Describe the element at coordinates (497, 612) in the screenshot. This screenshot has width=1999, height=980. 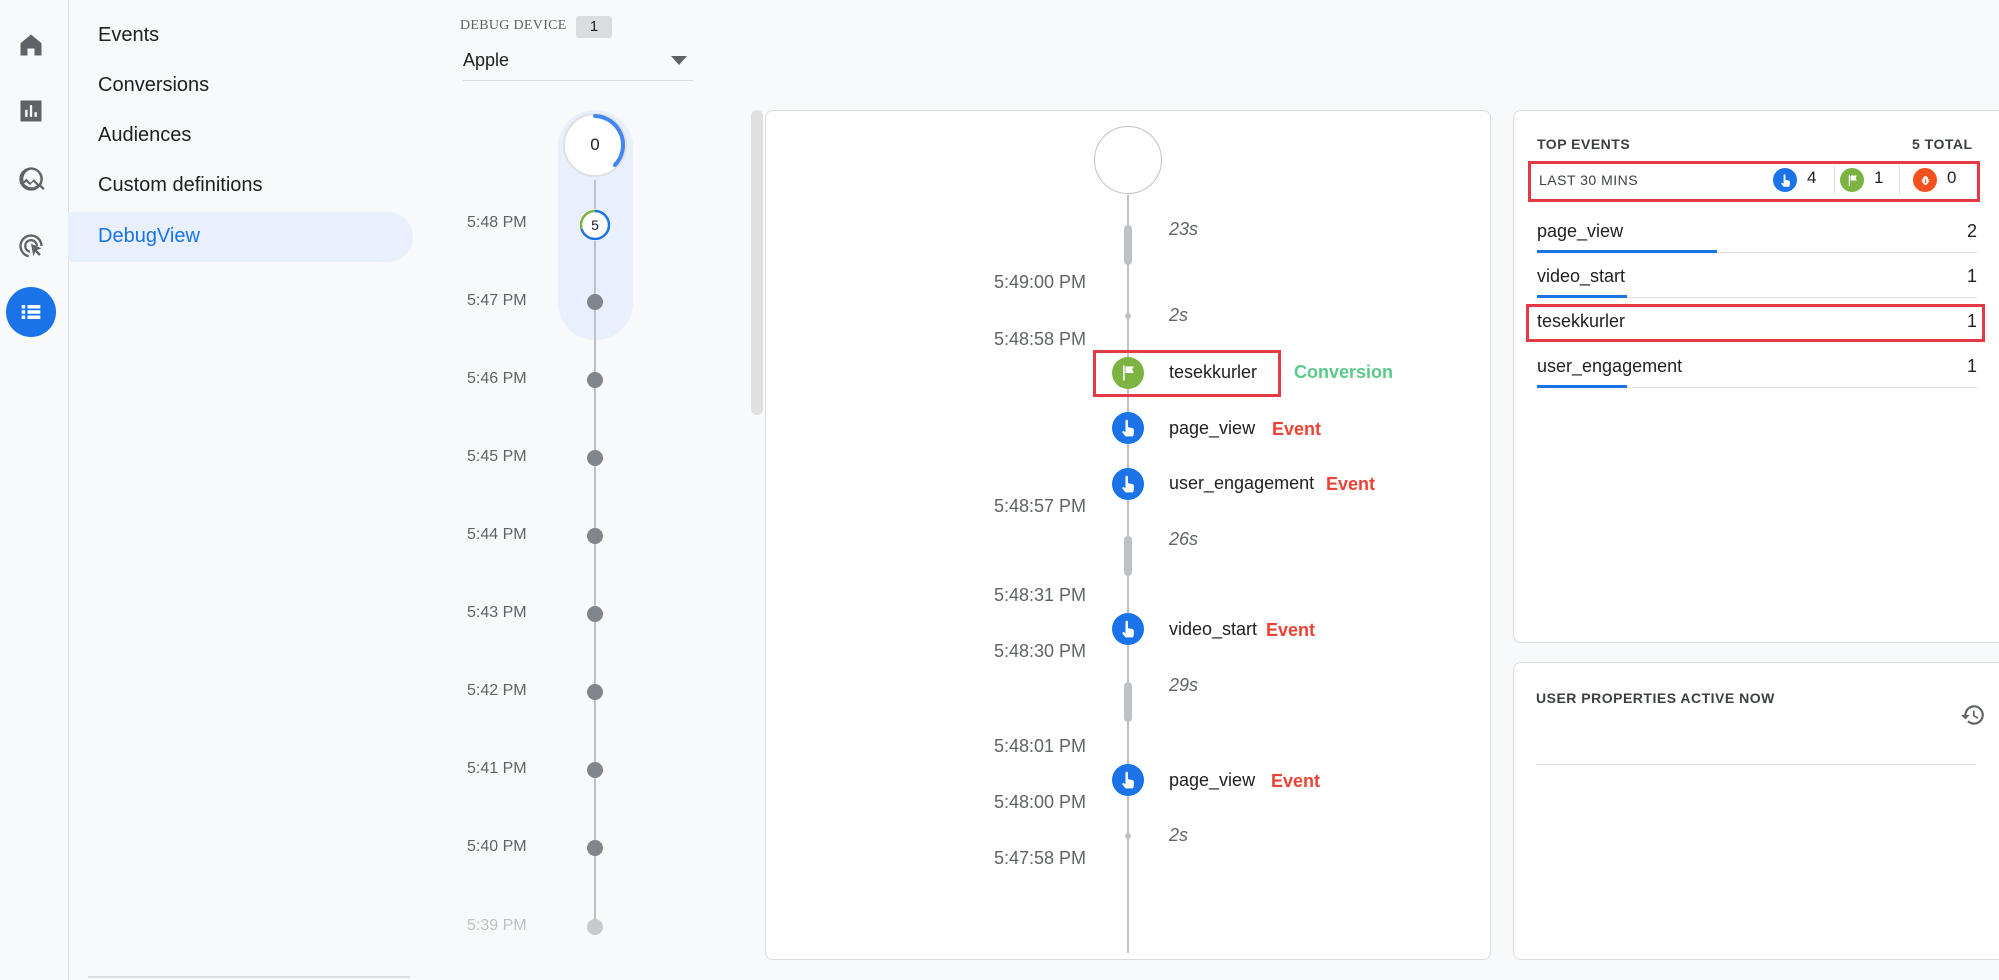
I see `minute-label: 5:43 PM` at that location.